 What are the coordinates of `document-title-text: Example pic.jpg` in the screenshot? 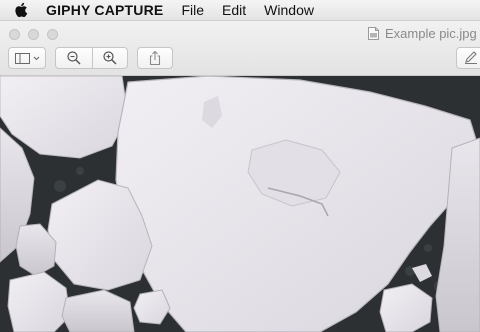 It's located at (431, 33).